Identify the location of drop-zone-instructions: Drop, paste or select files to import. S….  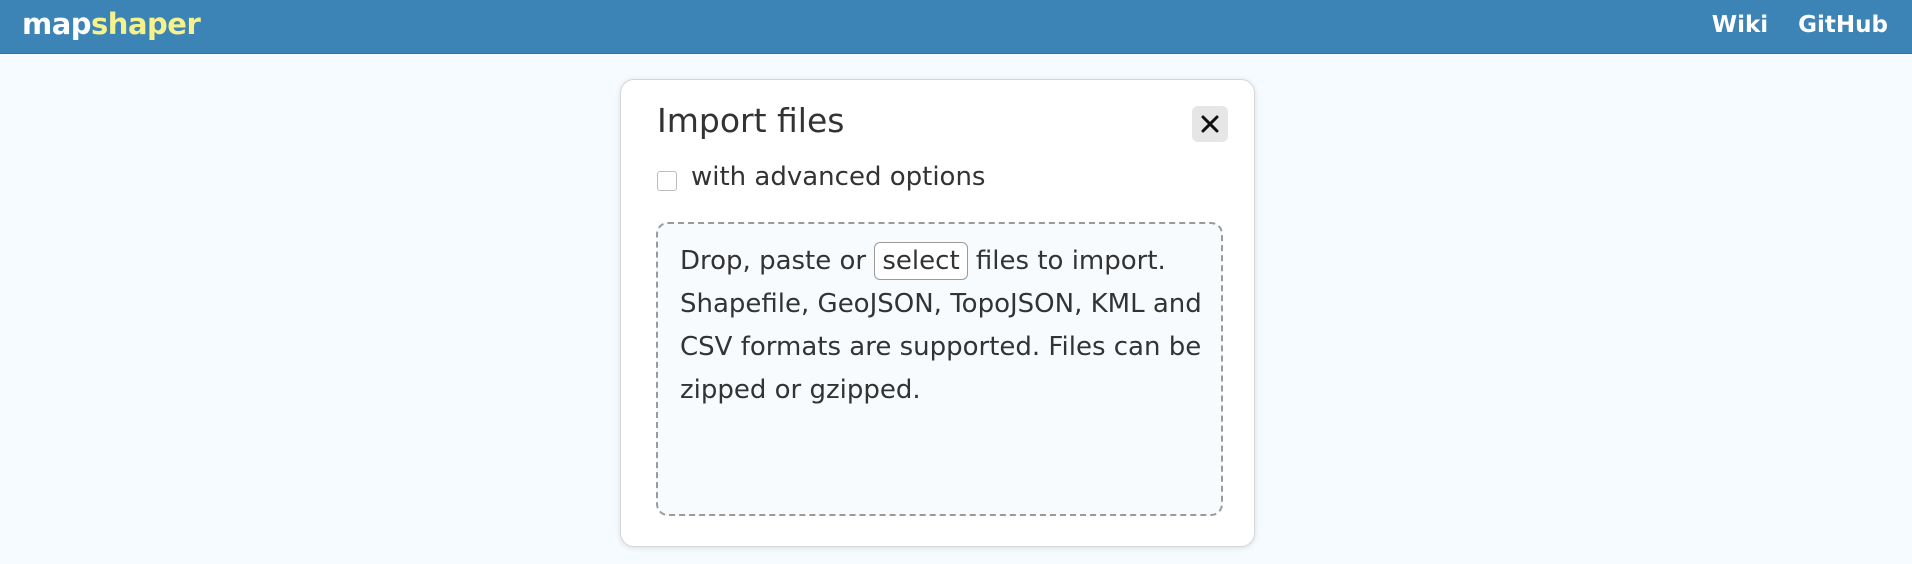
(945, 326).